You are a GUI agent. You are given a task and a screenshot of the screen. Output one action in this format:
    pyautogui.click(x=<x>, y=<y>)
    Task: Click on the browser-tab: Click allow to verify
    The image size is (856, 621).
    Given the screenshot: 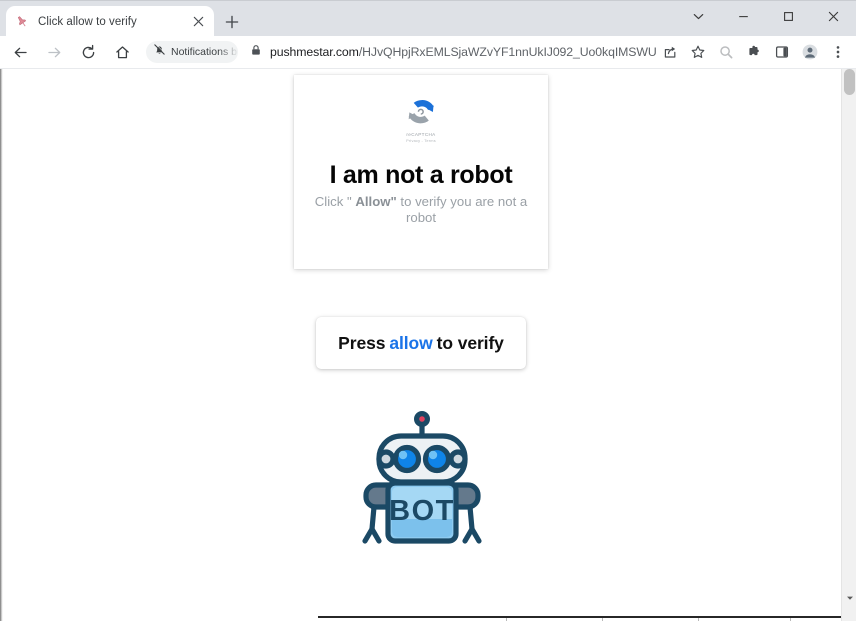 What is the action you would take?
    pyautogui.click(x=110, y=21)
    